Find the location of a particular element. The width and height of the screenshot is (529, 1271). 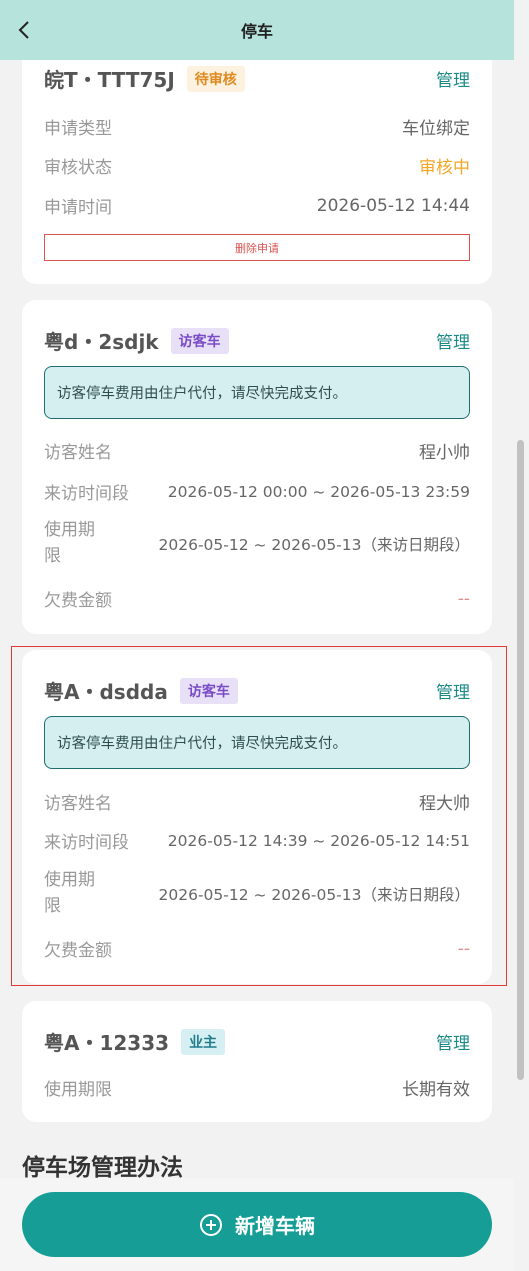

page-title: 停车 is located at coordinates (256, 31).